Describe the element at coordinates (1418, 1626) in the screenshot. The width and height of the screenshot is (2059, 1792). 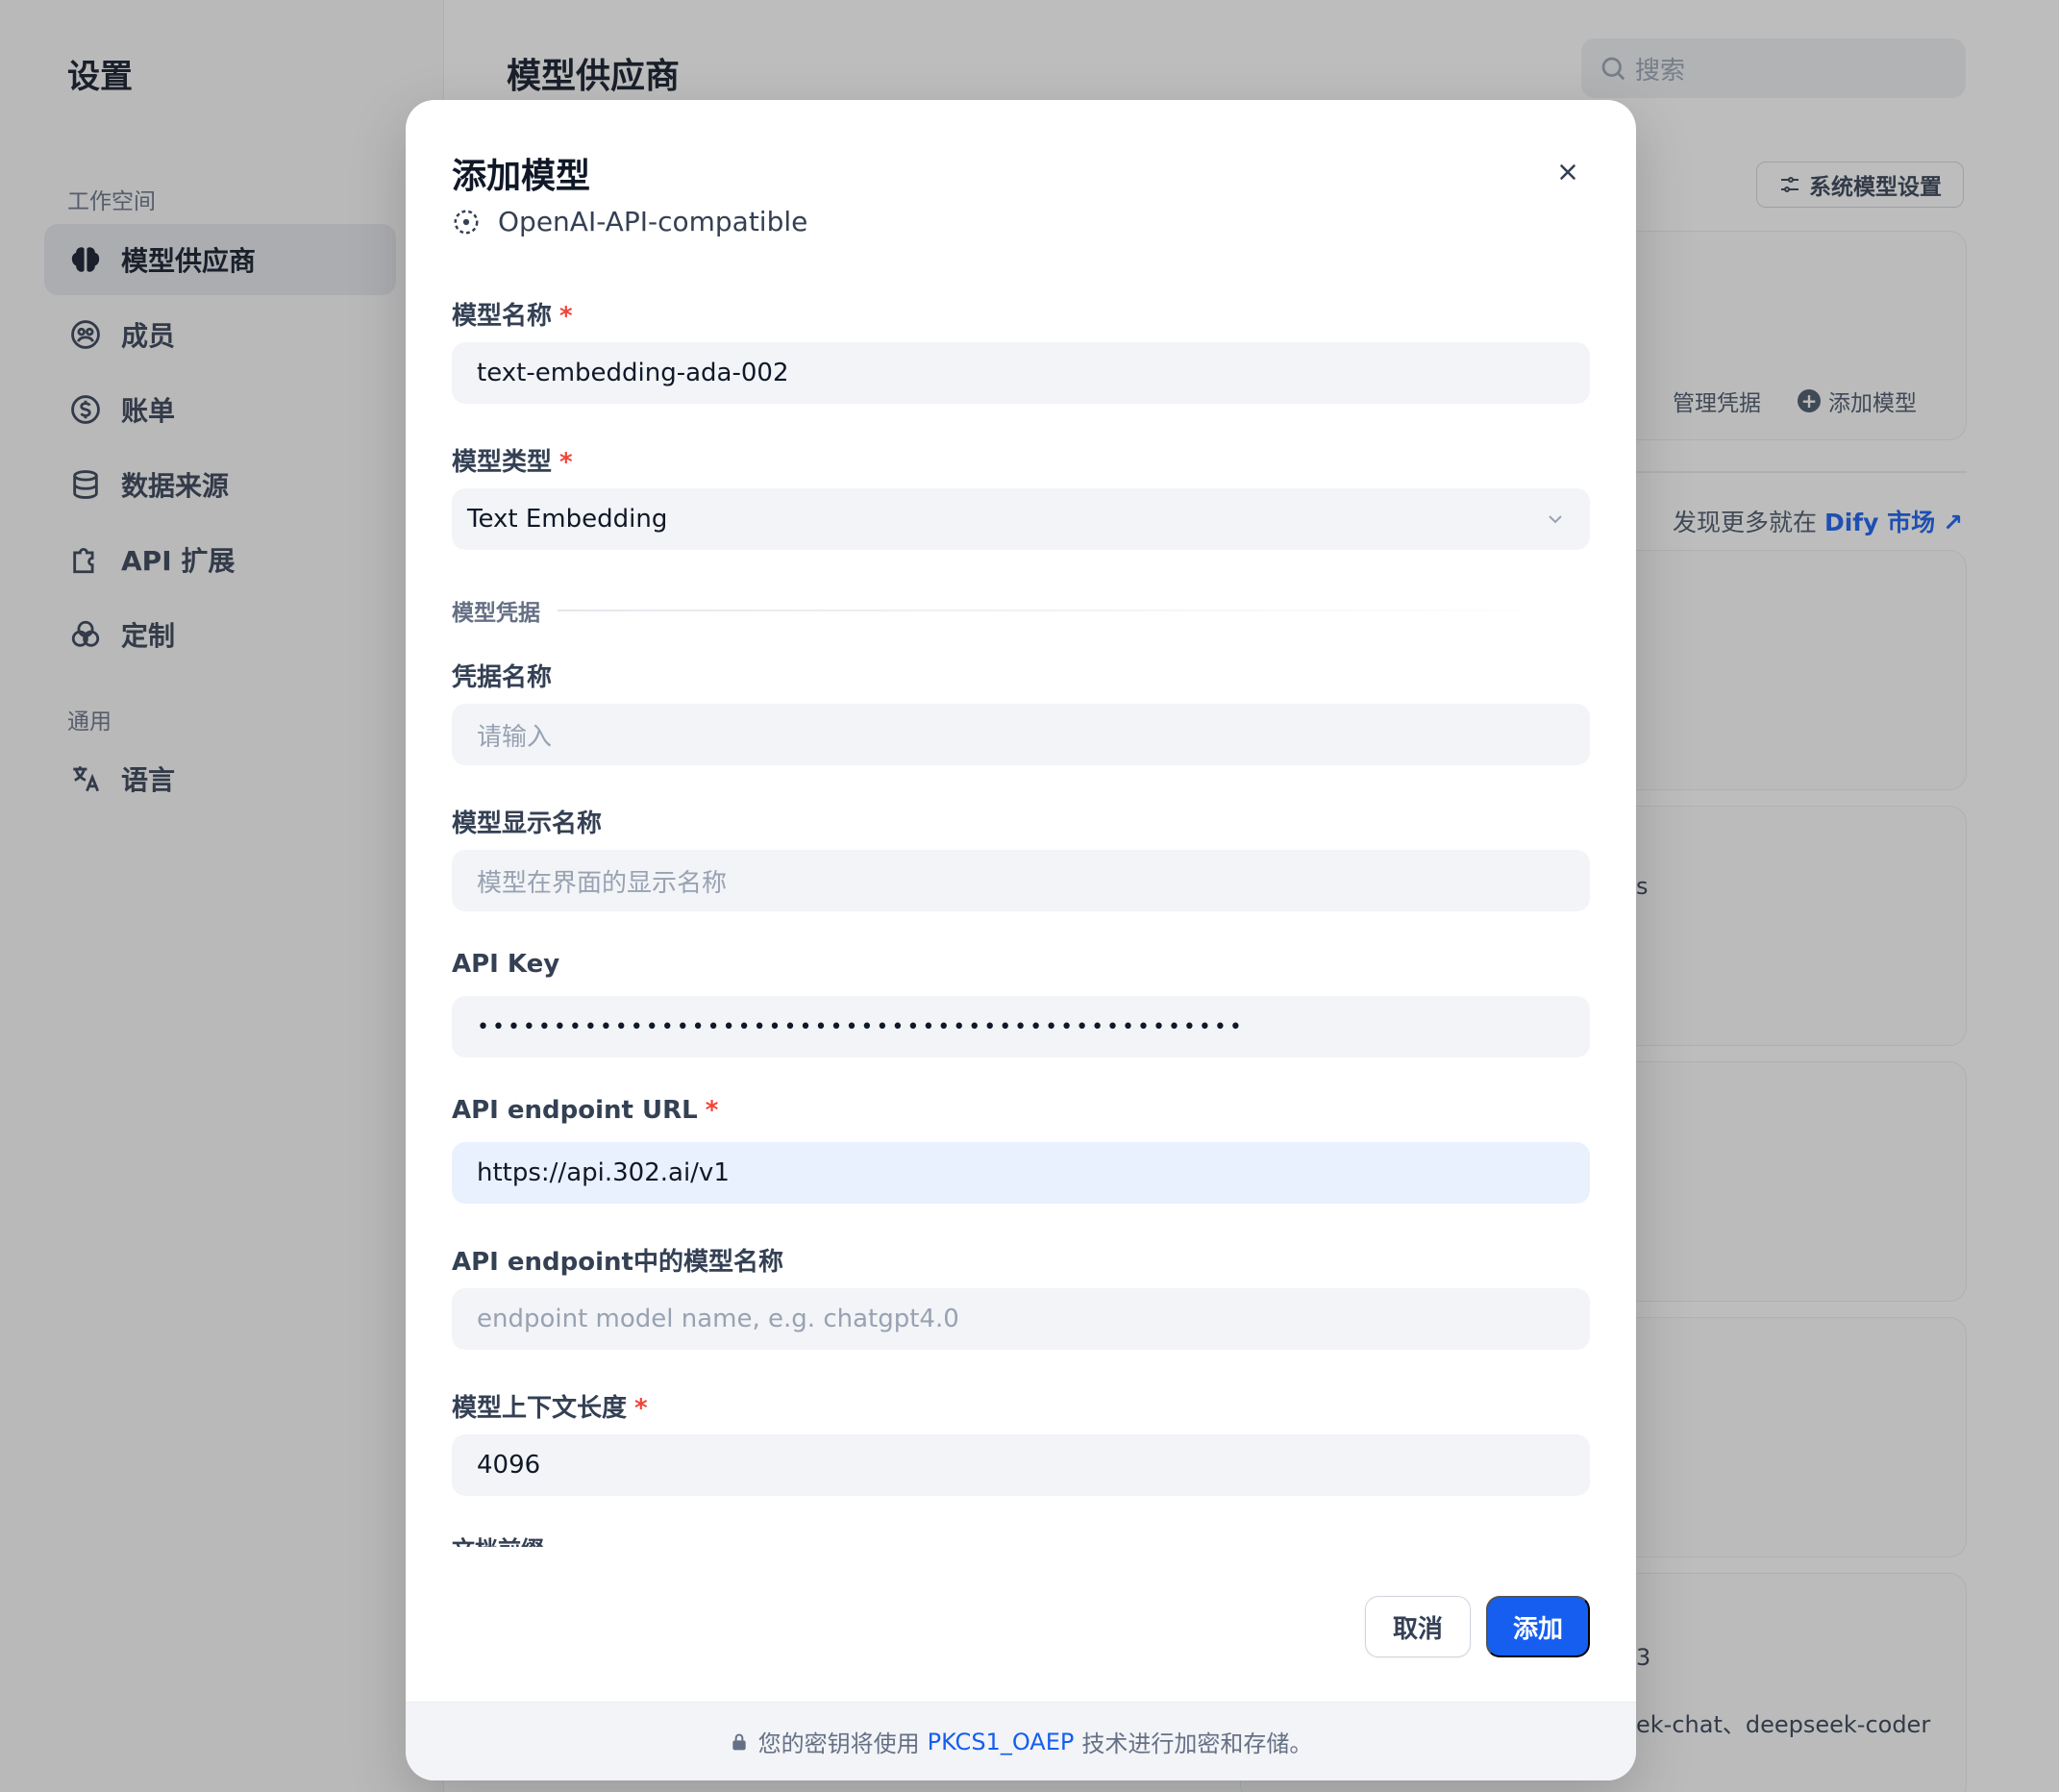
I see `cancel-button: 取消` at that location.